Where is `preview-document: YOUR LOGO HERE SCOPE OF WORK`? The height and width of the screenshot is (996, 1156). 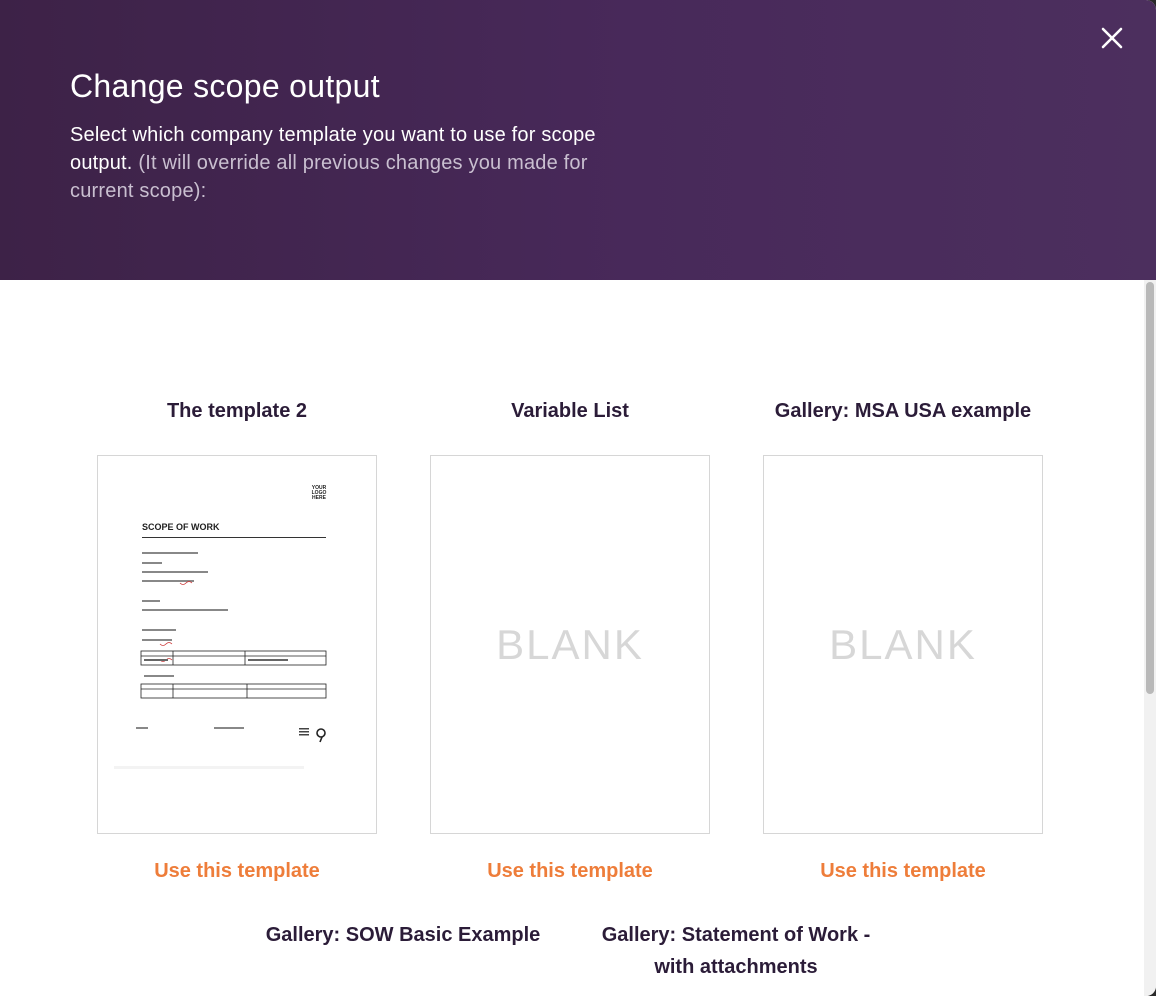 preview-document: YOUR LOGO HERE SCOPE OF WORK is located at coordinates (237, 644).